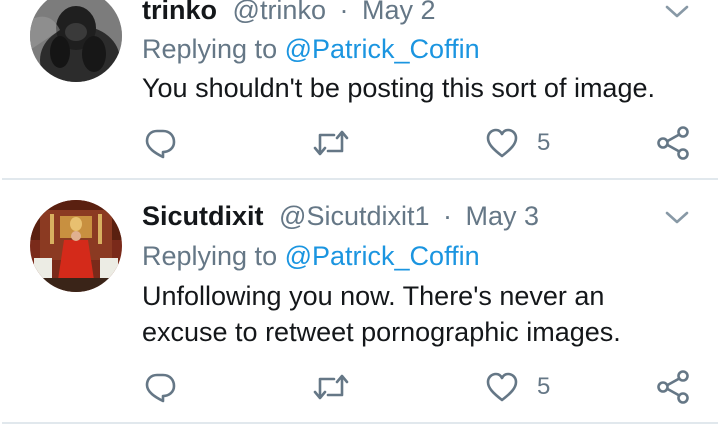  Describe the element at coordinates (203, 216) in the screenshot. I see `display-name: Sicutdixit` at that location.